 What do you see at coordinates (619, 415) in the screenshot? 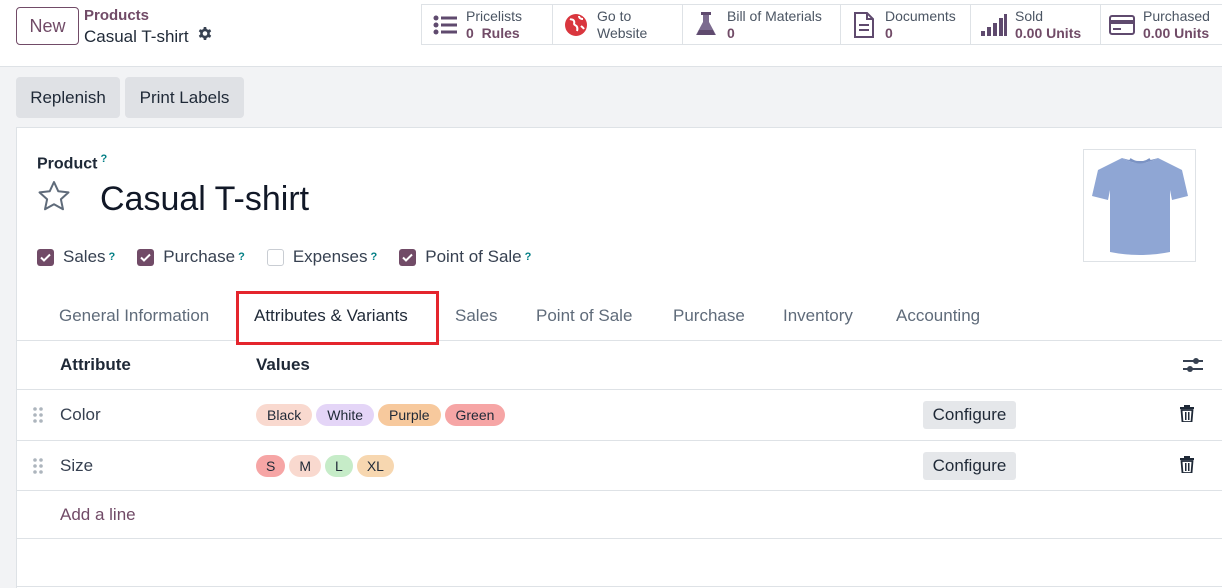
I see `table-row: Color Black White Purple Green Configure` at bounding box center [619, 415].